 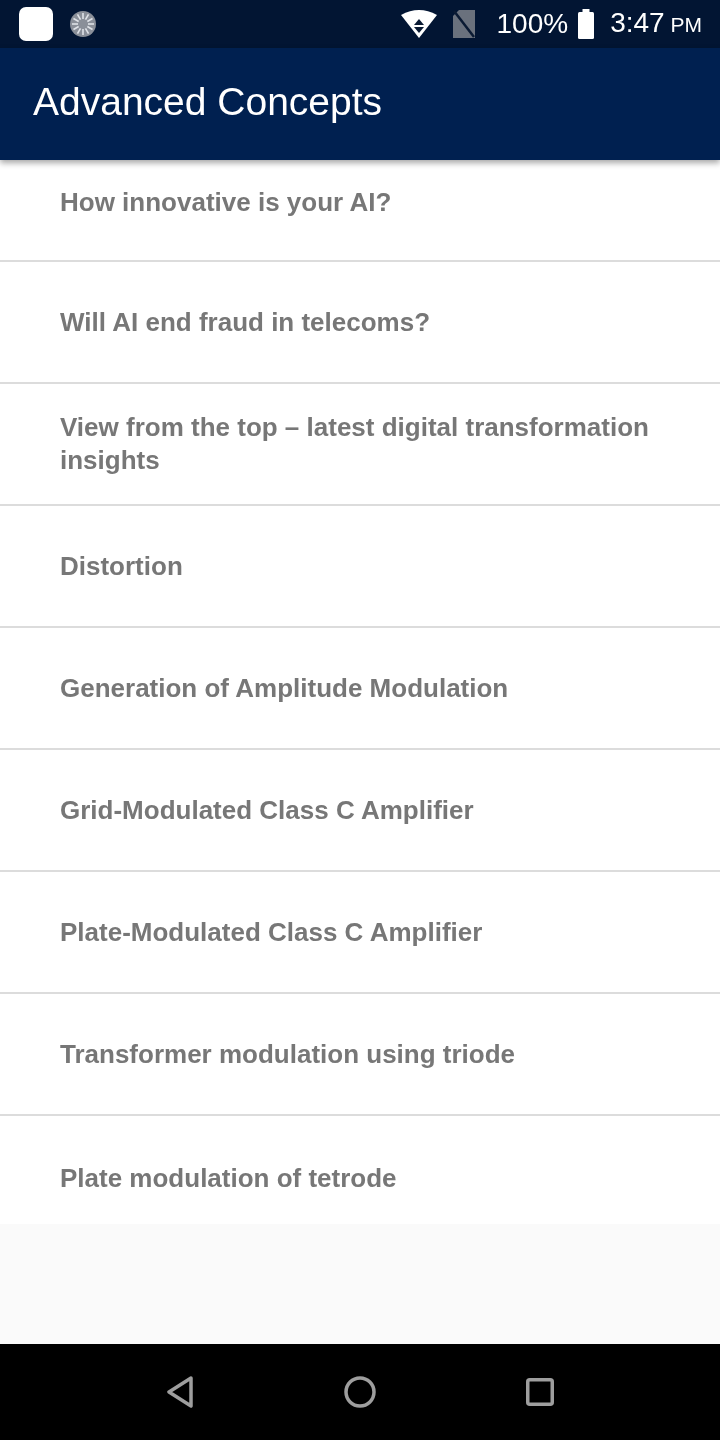 What do you see at coordinates (360, 445) in the screenshot?
I see `list-item: View from the top – latest digital transformation insights` at bounding box center [360, 445].